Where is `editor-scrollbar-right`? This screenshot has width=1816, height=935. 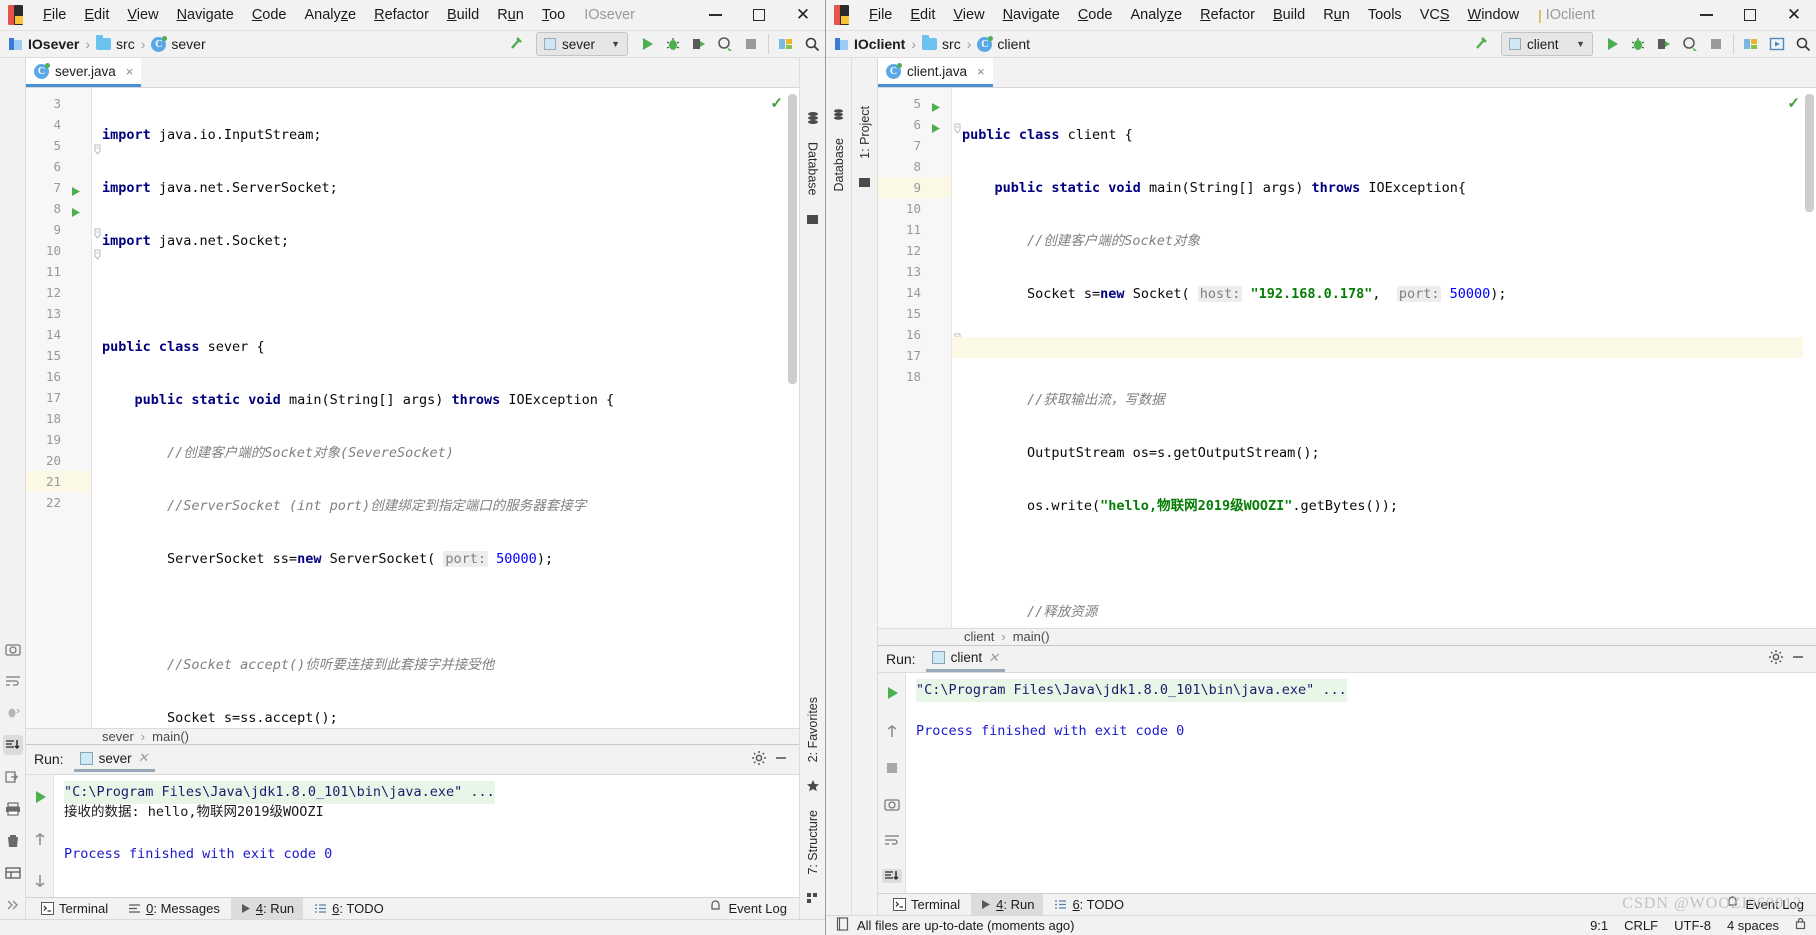 editor-scrollbar-right is located at coordinates (1809, 358).